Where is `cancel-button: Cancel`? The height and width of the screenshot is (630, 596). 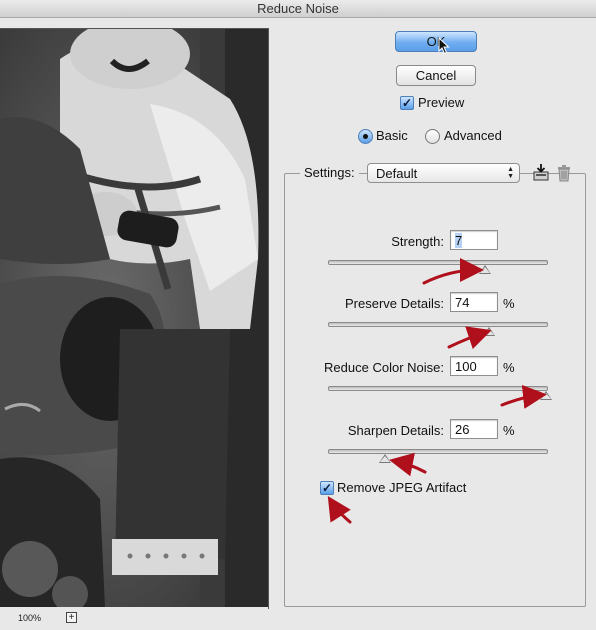
cancel-button: Cancel is located at coordinates (436, 75).